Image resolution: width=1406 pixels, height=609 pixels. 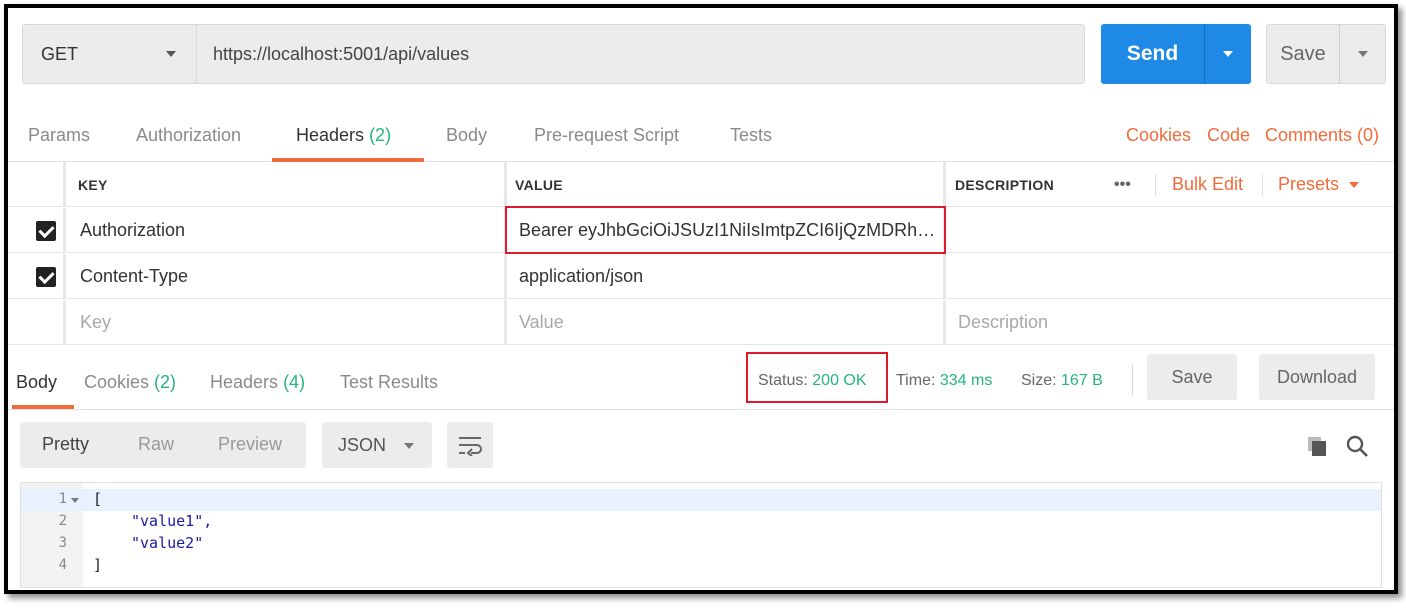 I want to click on column-value: VALUE, so click(x=539, y=184).